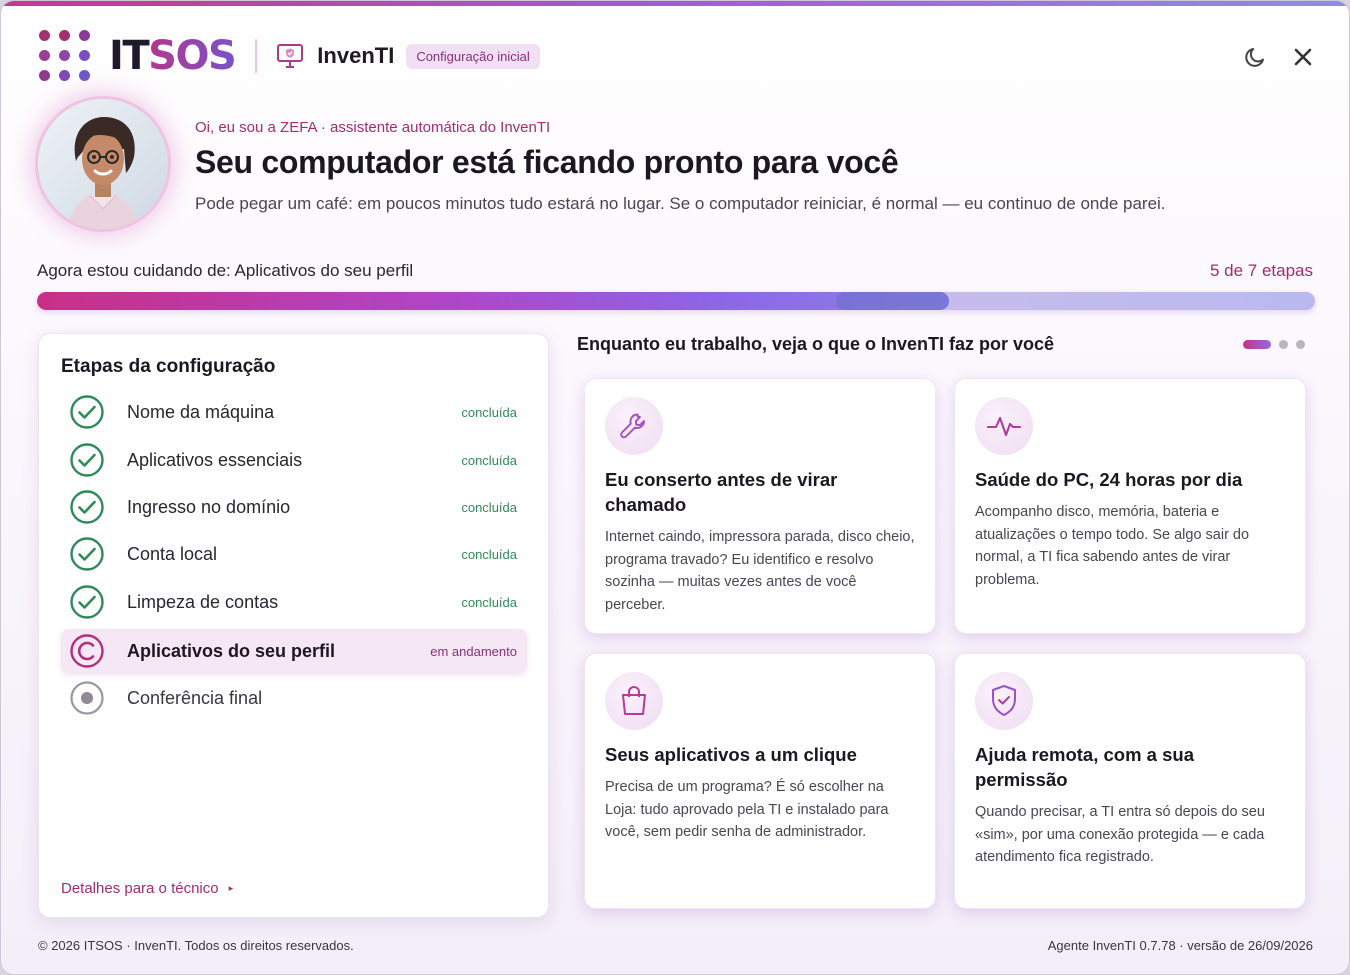 This screenshot has width=1350, height=975. What do you see at coordinates (893, 301) in the screenshot?
I see `progress-bar-current-segment` at bounding box center [893, 301].